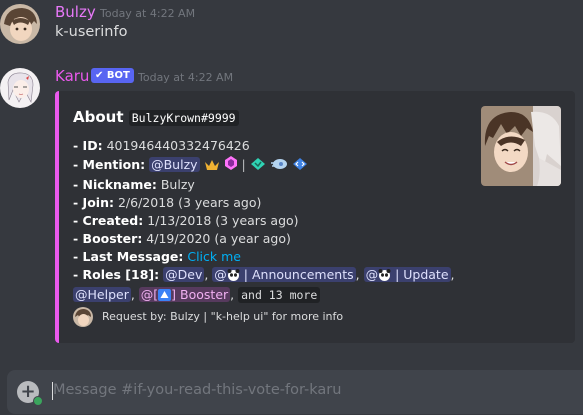 Image resolution: width=583 pixels, height=415 pixels. What do you see at coordinates (105, 238) in the screenshot?
I see `field-label: - Booster` at bounding box center [105, 238].